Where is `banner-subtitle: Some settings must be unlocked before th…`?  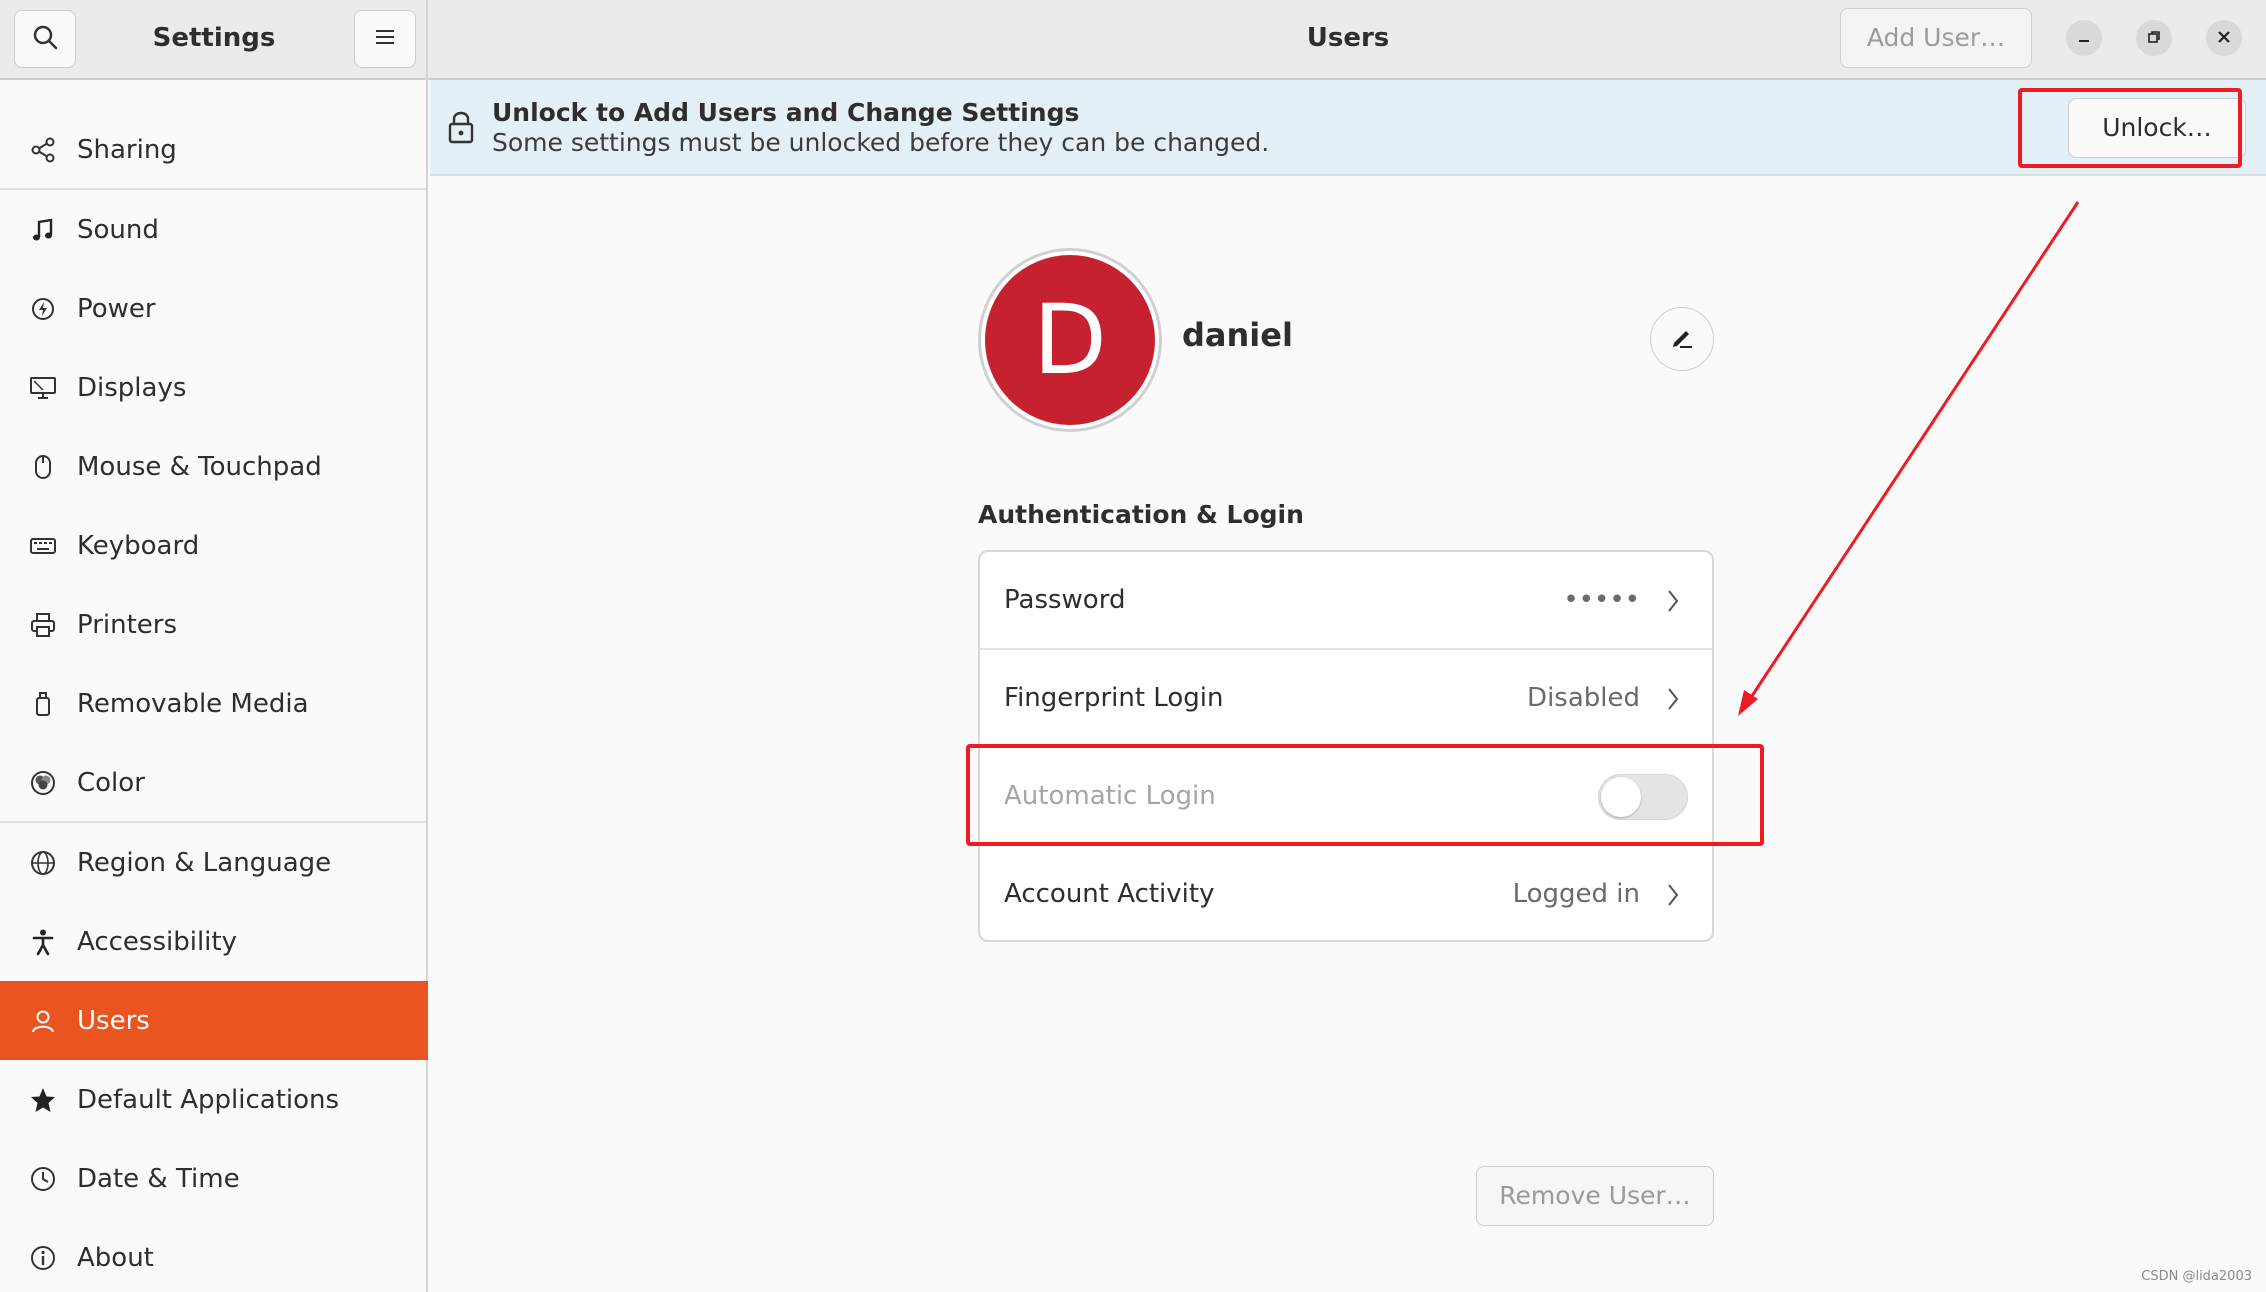
banner-subtitle: Some settings must be unlocked before th… is located at coordinates (881, 142).